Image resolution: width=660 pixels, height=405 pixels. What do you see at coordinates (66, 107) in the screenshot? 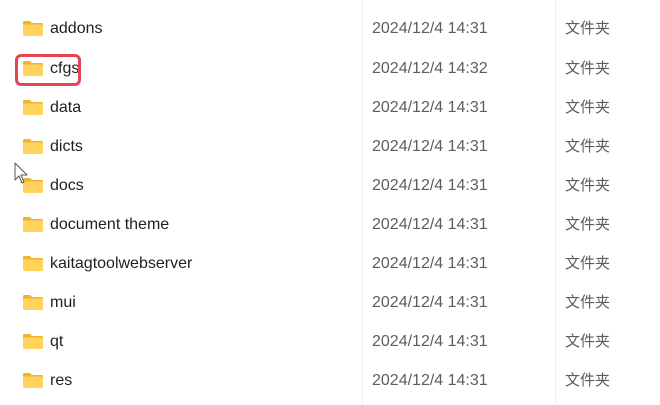
I see `file-name: data` at bounding box center [66, 107].